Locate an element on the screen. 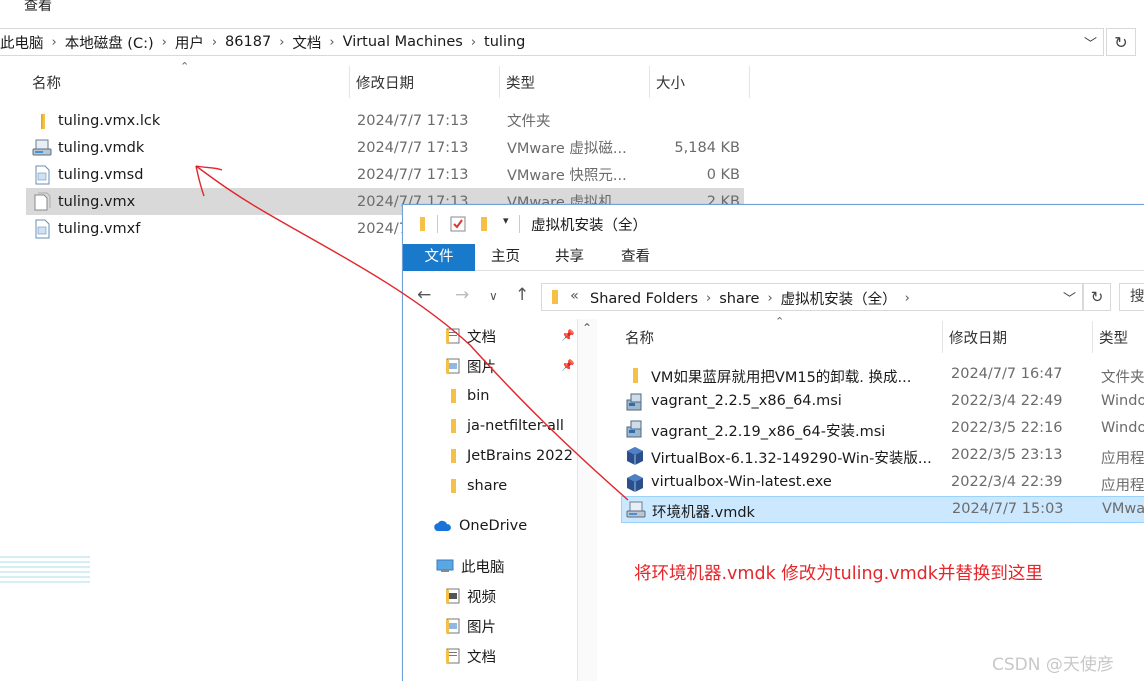 This screenshot has width=1144, height=681. file-date: 2024/7/7 16:47 is located at coordinates (1007, 374).